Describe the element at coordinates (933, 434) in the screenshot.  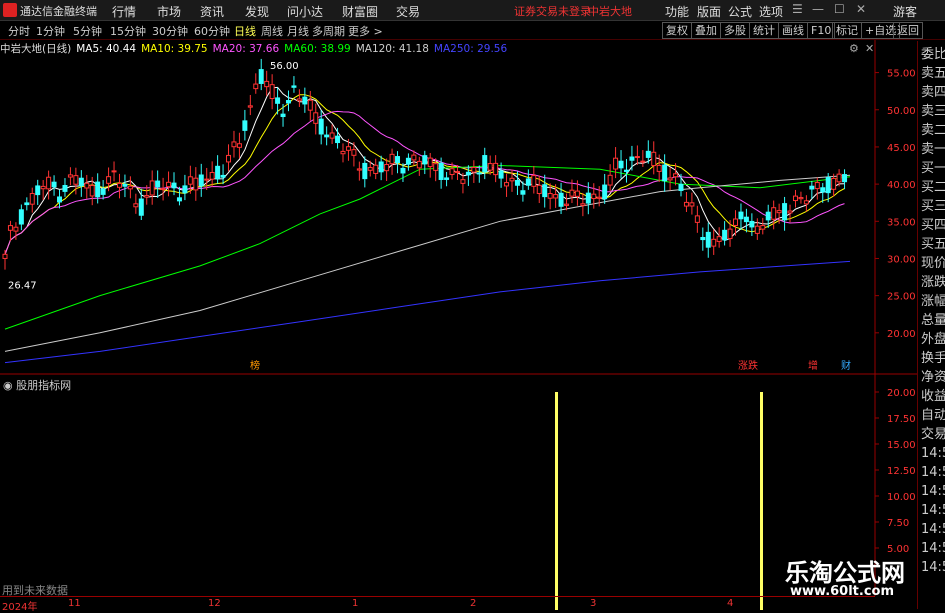
I see `side-panel-item: 交易` at that location.